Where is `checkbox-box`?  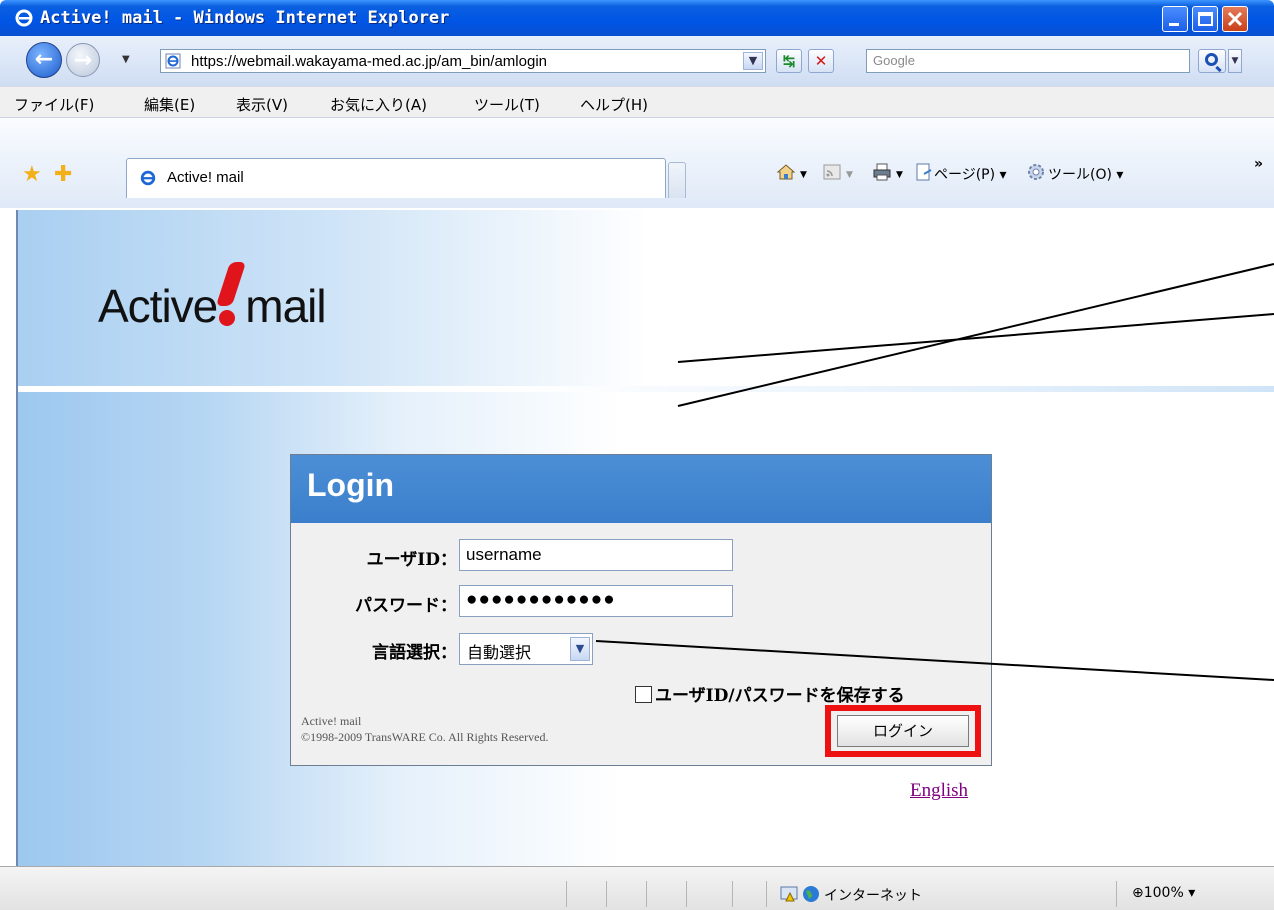 checkbox-box is located at coordinates (643, 694).